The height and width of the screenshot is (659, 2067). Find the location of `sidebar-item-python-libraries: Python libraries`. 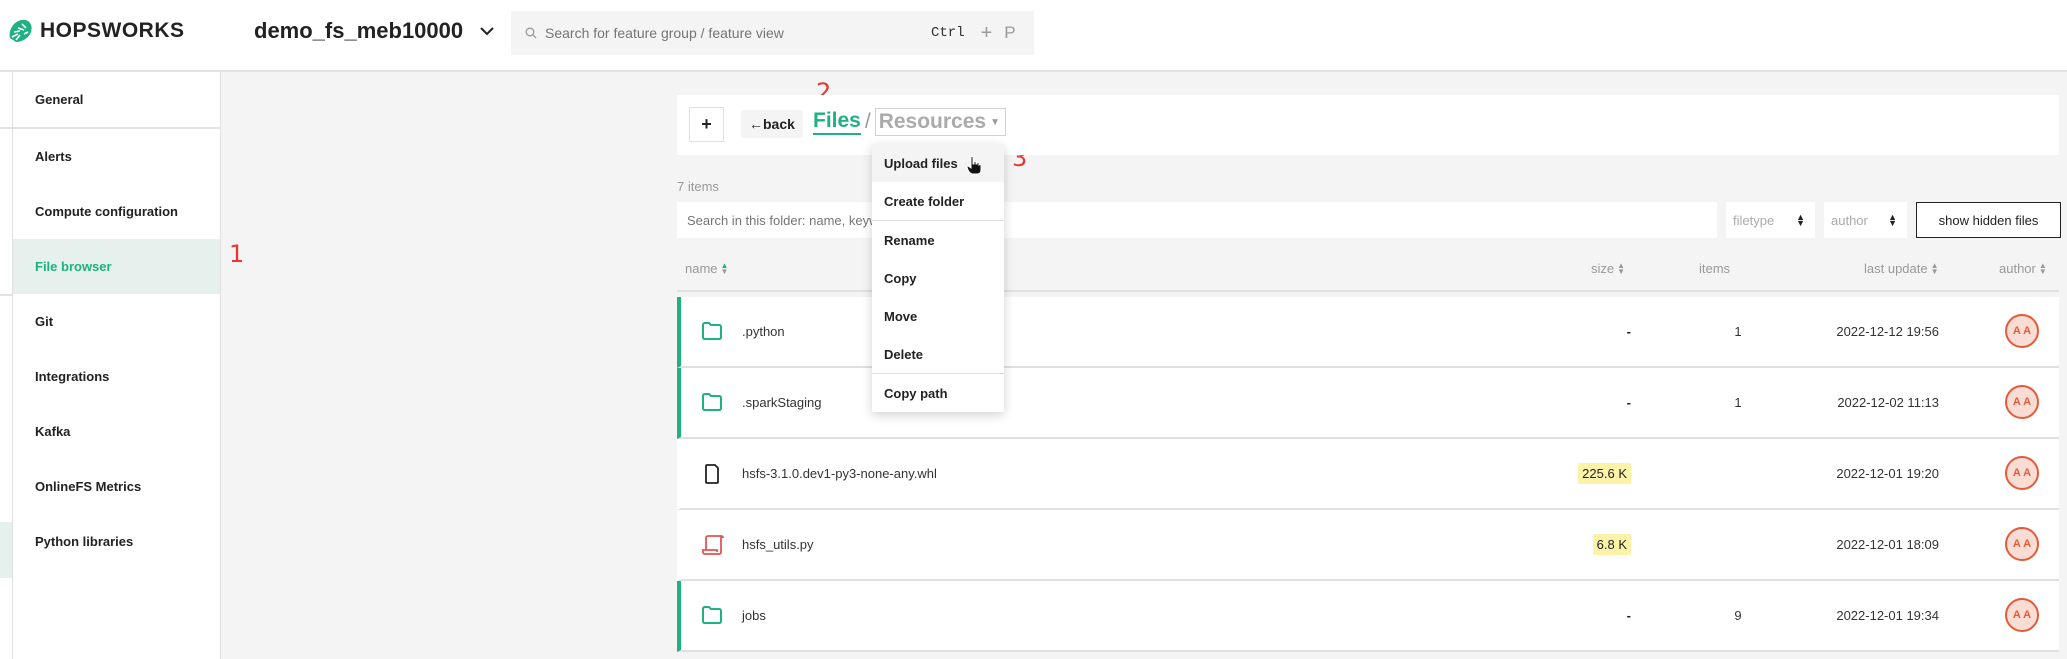

sidebar-item-python-libraries: Python libraries is located at coordinates (116, 541).